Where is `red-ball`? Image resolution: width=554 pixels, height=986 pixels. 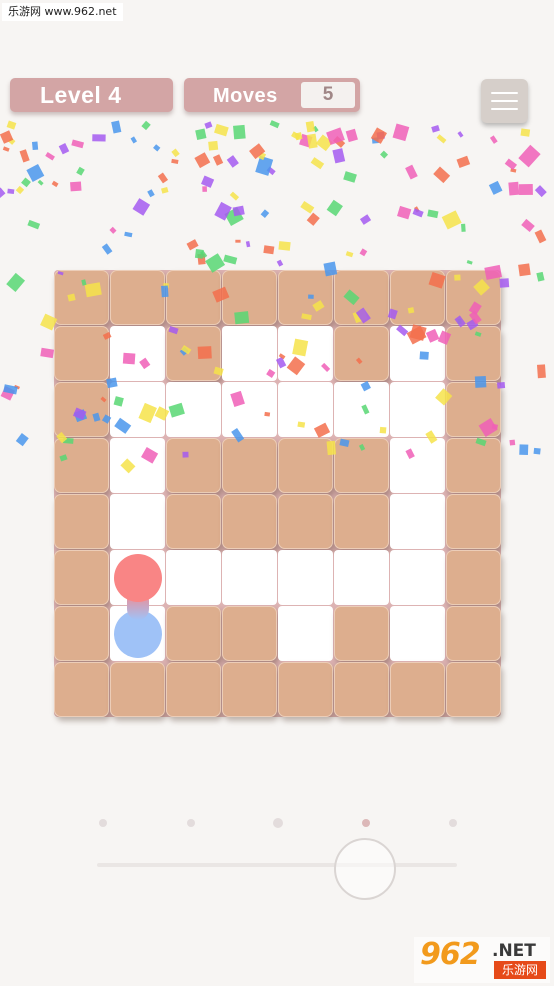
red-ball is located at coordinates (138, 578).